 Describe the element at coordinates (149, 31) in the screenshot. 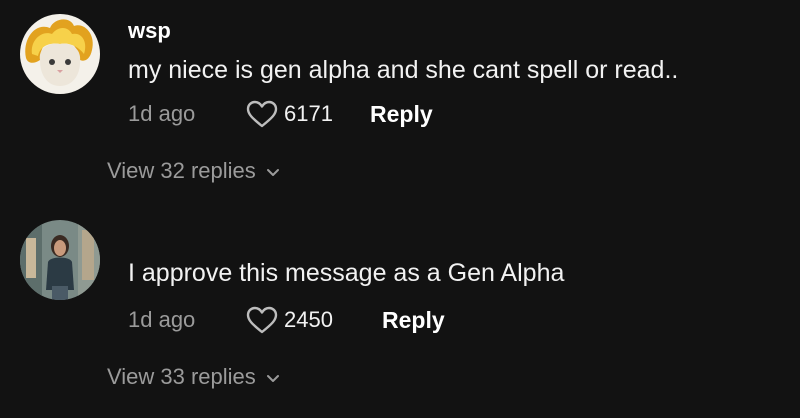

I see `comment-username: wsp` at that location.